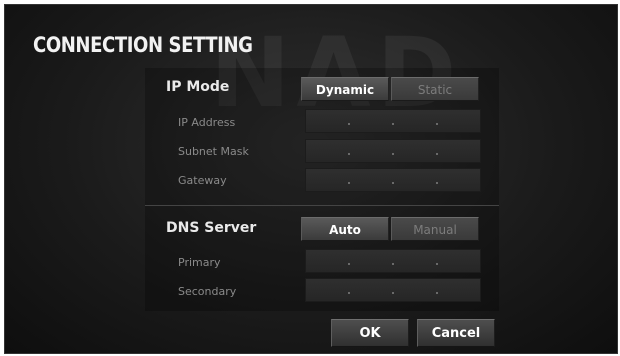  What do you see at coordinates (202, 180) in the screenshot?
I see `gateway-label: Gateway` at bounding box center [202, 180].